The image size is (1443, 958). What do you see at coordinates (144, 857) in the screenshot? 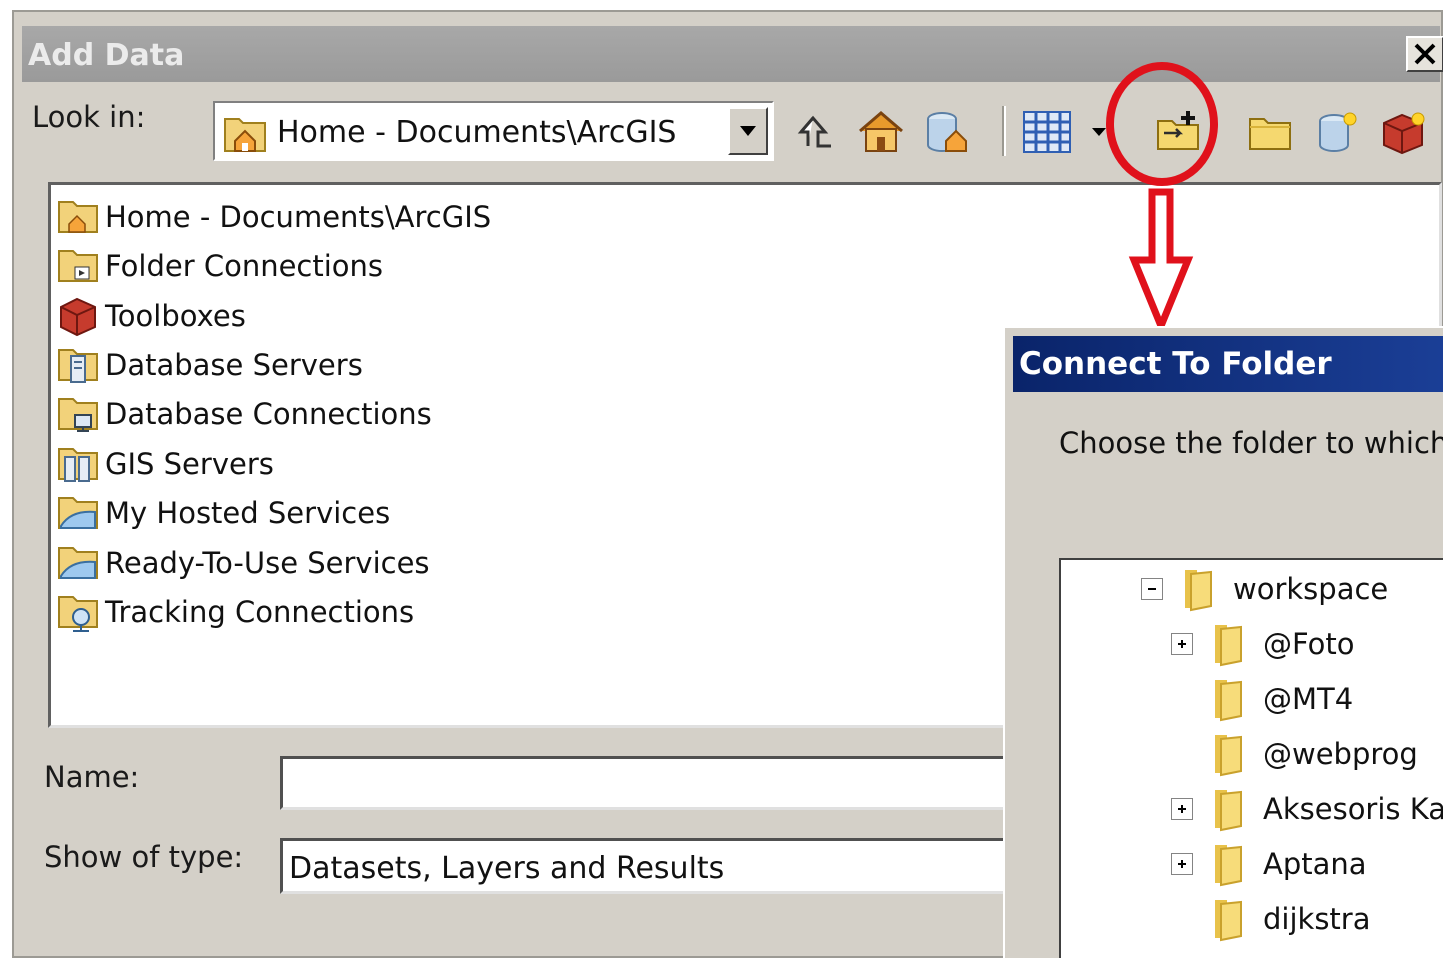
I see `show-of-type-label: Show of type:` at bounding box center [144, 857].